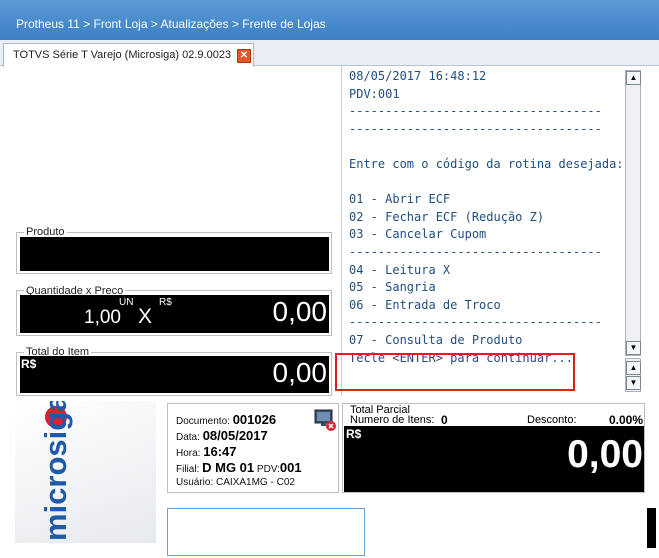  Describe the element at coordinates (29, 364) in the screenshot. I see `total-item-currency: R$` at that location.